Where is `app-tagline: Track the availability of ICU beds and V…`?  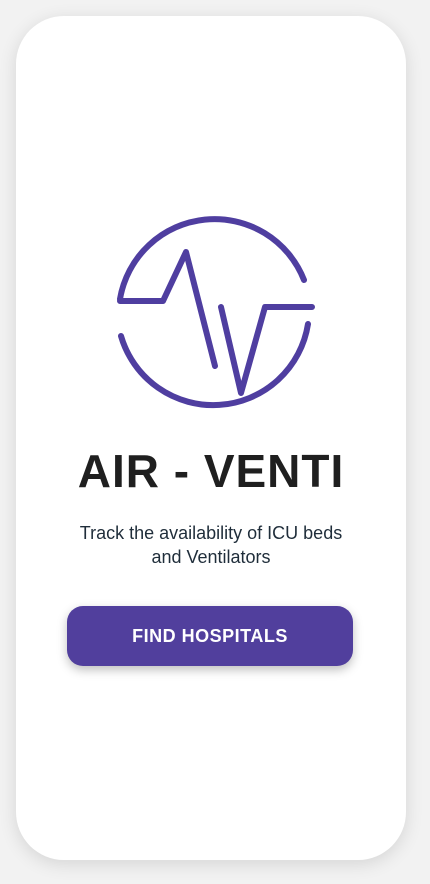 app-tagline: Track the availability of ICU beds and V… is located at coordinates (211, 545).